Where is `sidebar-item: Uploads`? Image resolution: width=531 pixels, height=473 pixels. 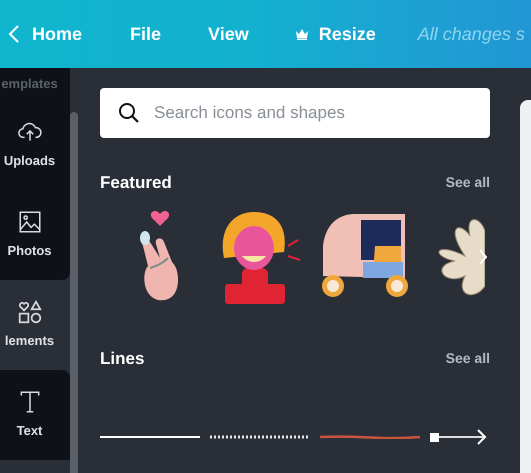 sidebar-item: Uploads is located at coordinates (35, 145).